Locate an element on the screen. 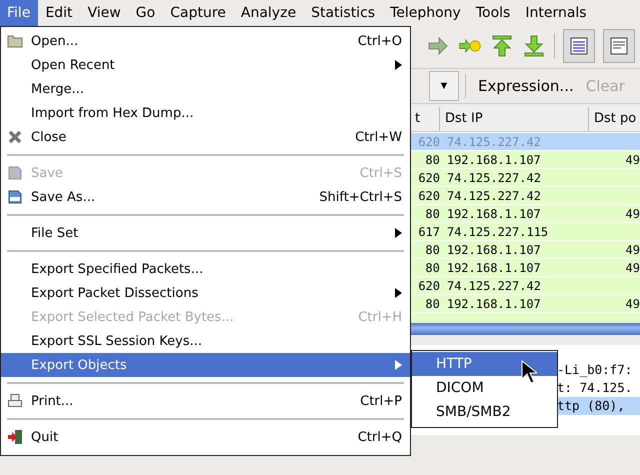  menu-item: Export Objects is located at coordinates (205, 365).